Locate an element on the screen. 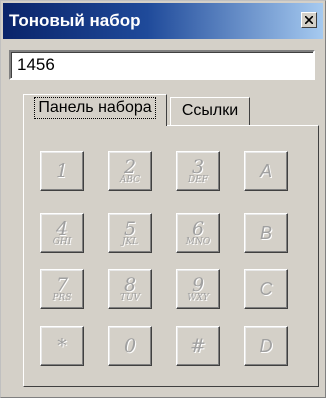 This screenshot has height=398, width=326. phone-number-input is located at coordinates (162, 65).